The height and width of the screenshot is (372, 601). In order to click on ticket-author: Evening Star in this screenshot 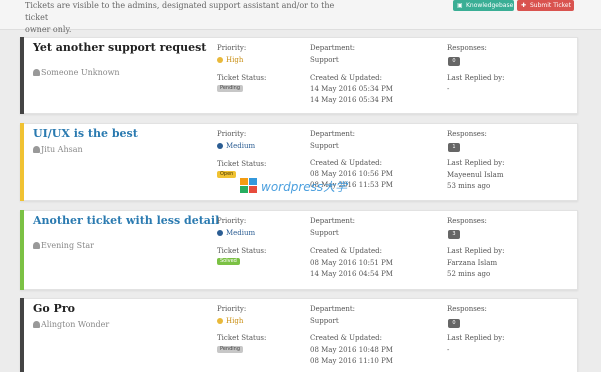, I will do `click(63, 245)`.